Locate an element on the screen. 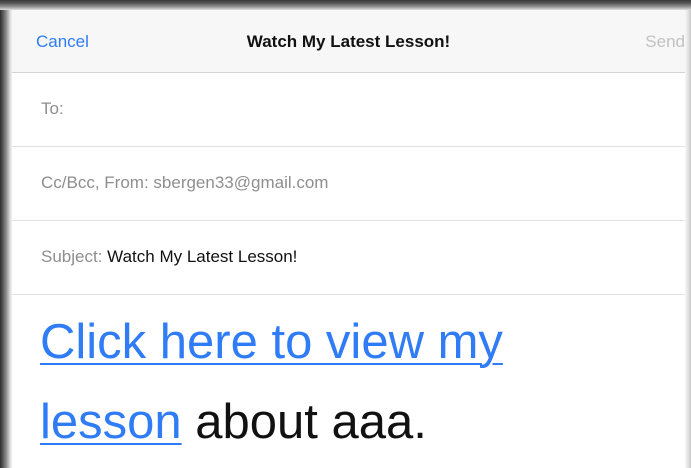 The image size is (691, 468). right-shadow-edge is located at coordinates (688, 239).